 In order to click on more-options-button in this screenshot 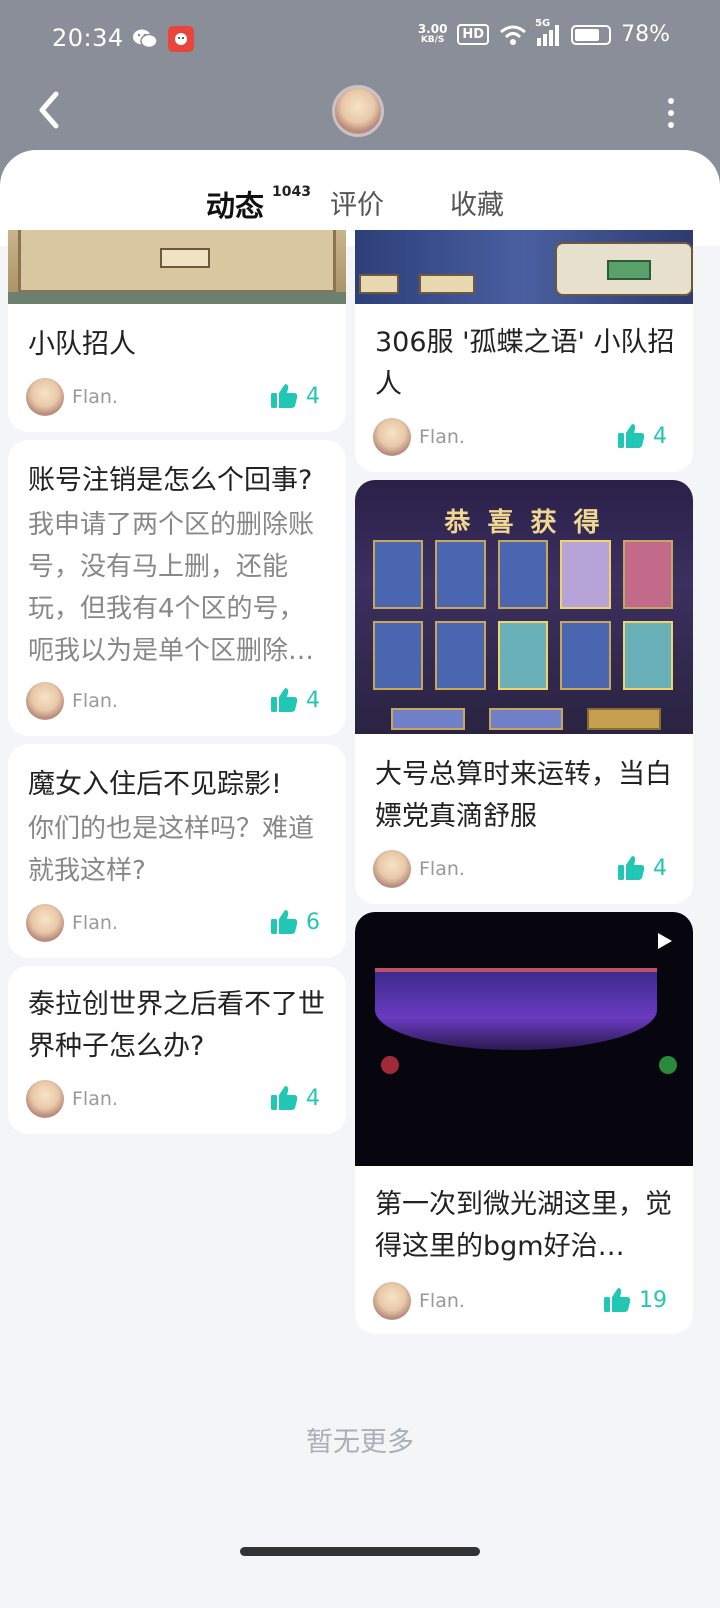, I will do `click(671, 113)`.